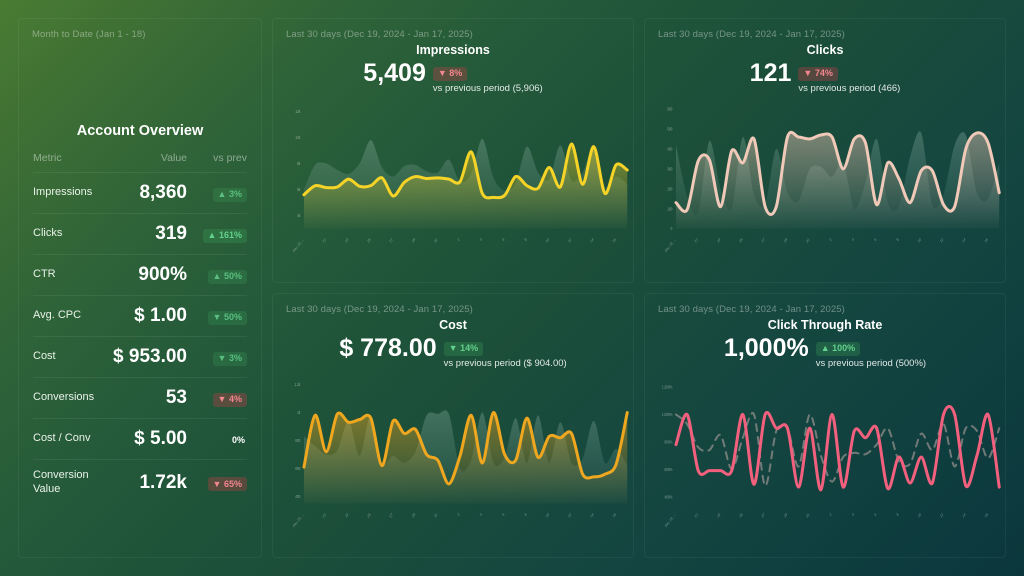  What do you see at coordinates (818, 73) in the screenshot?
I see `status-badge: ▼ 74%` at bounding box center [818, 73].